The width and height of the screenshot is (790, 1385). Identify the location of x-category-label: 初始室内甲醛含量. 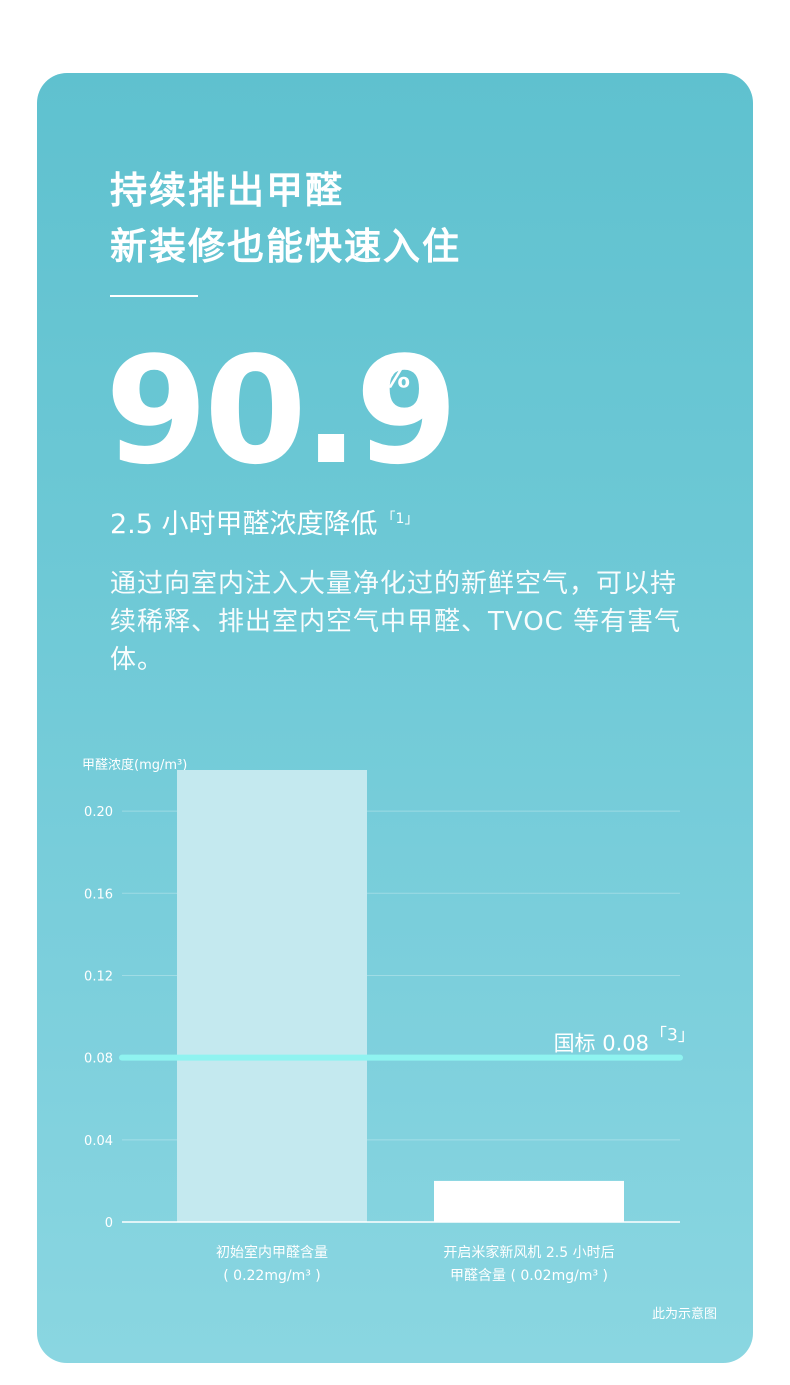
(272, 1252).